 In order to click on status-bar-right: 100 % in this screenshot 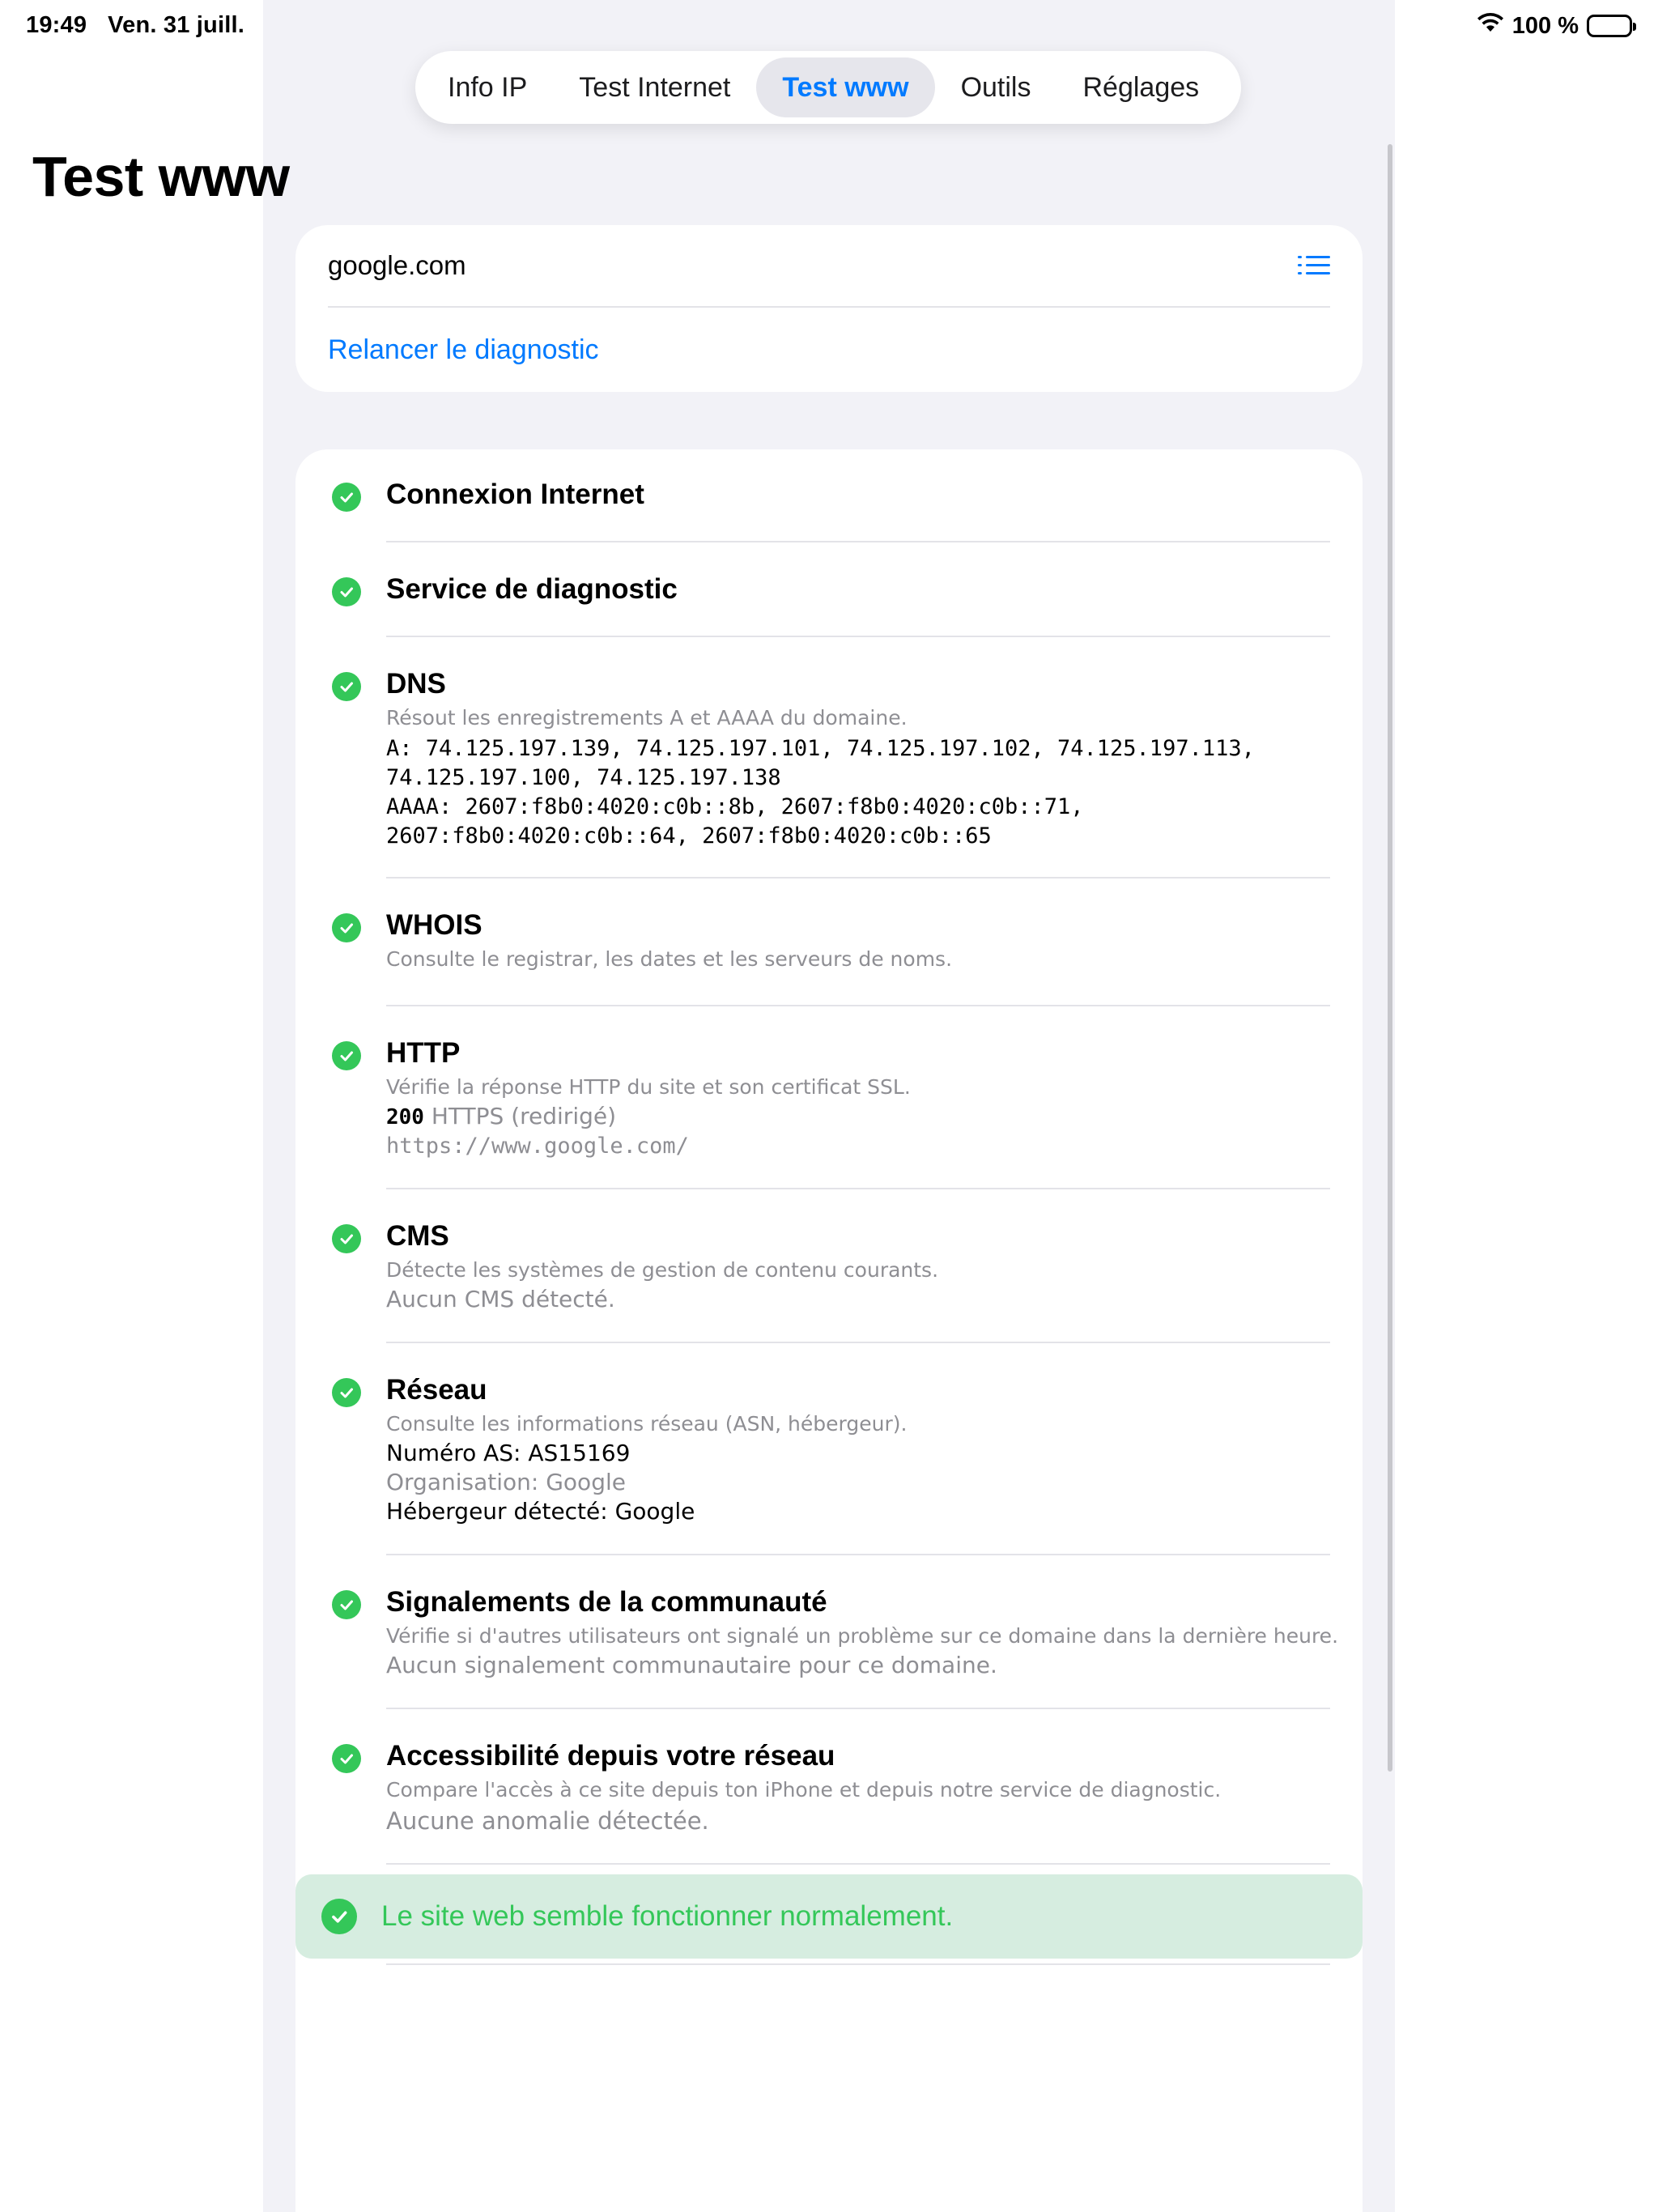, I will do `click(1556, 26)`.